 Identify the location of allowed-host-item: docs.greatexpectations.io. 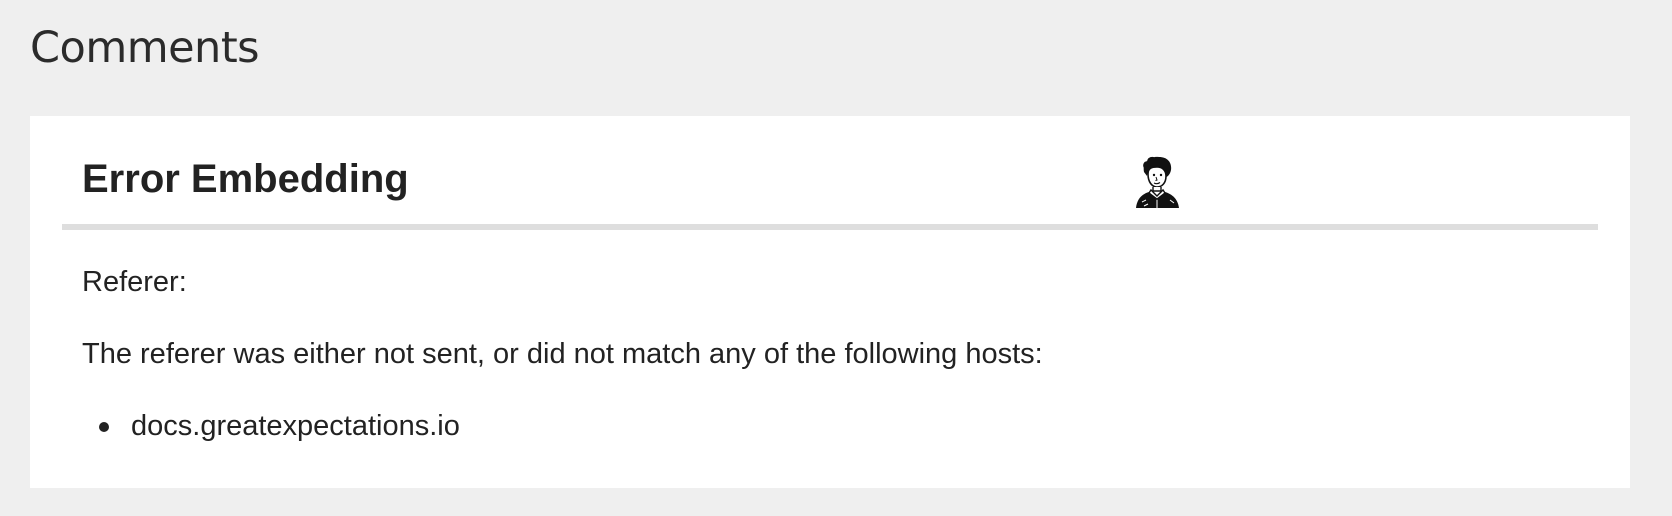
(271, 426).